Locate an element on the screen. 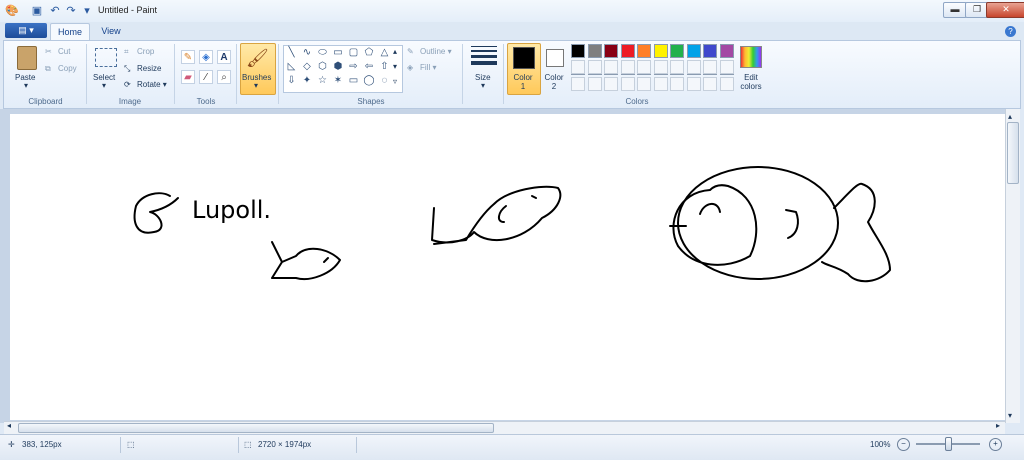 The height and width of the screenshot is (460, 1024). scroll-up-arrow-icon: ▴ is located at coordinates (1010, 116).